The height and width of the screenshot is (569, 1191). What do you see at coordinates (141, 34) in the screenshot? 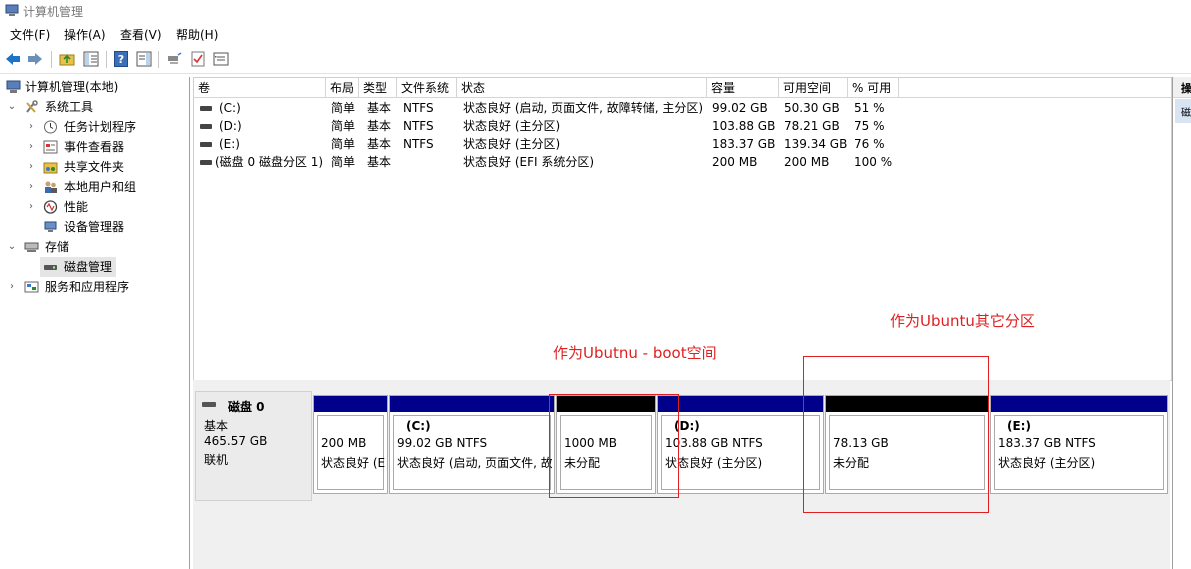
I see `menu-view: 查看(V)` at bounding box center [141, 34].